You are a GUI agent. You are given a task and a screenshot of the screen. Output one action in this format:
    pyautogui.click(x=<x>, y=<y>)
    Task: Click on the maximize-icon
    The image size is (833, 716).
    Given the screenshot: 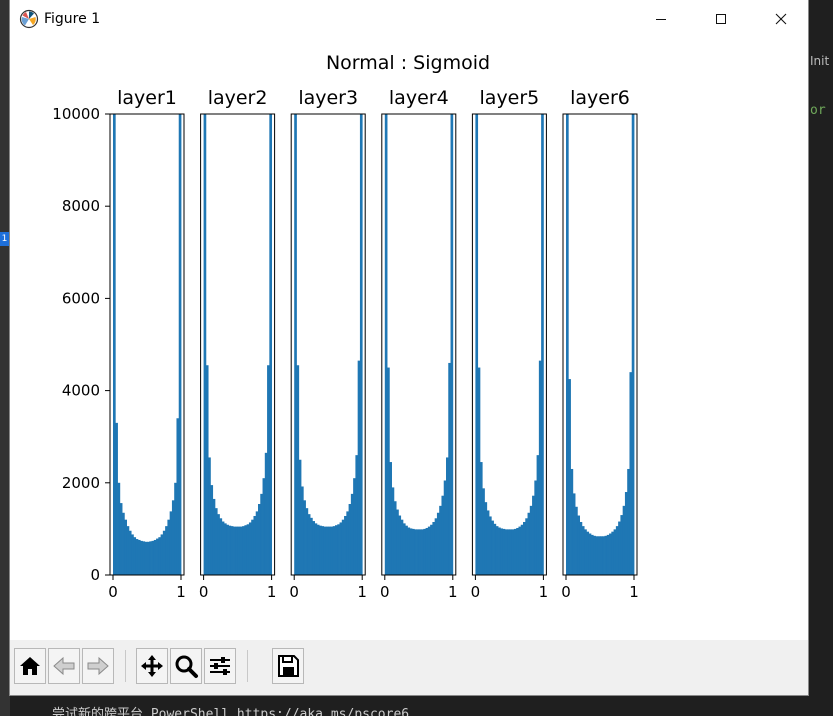 What is the action you would take?
    pyautogui.click(x=721, y=19)
    